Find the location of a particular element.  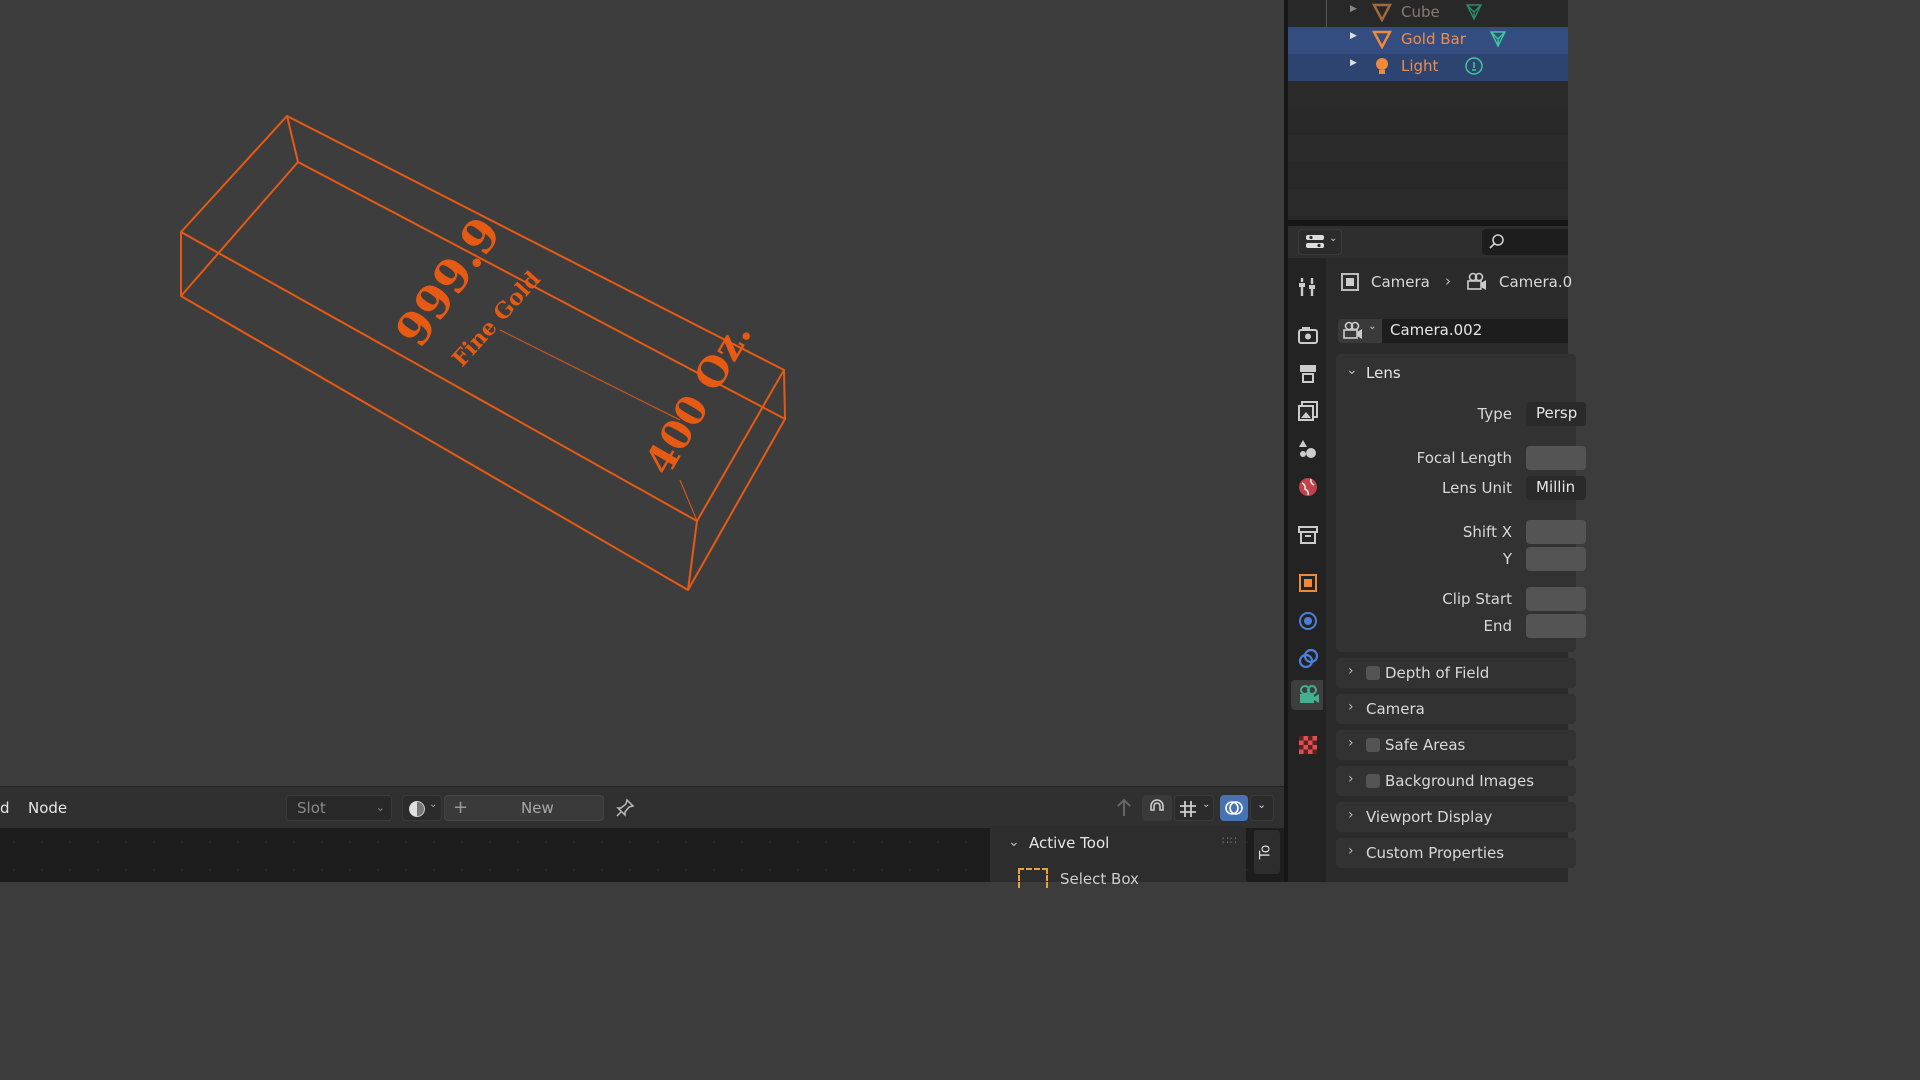

menu-item-partial: d is located at coordinates (5, 808).